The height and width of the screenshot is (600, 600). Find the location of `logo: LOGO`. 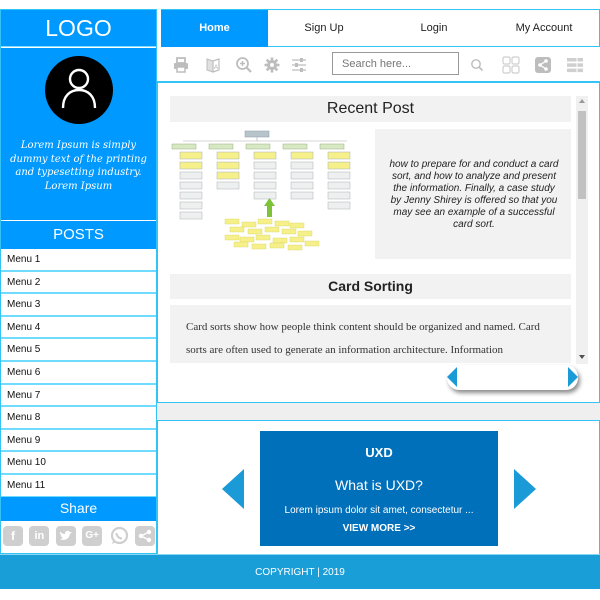

logo: LOGO is located at coordinates (78, 28).